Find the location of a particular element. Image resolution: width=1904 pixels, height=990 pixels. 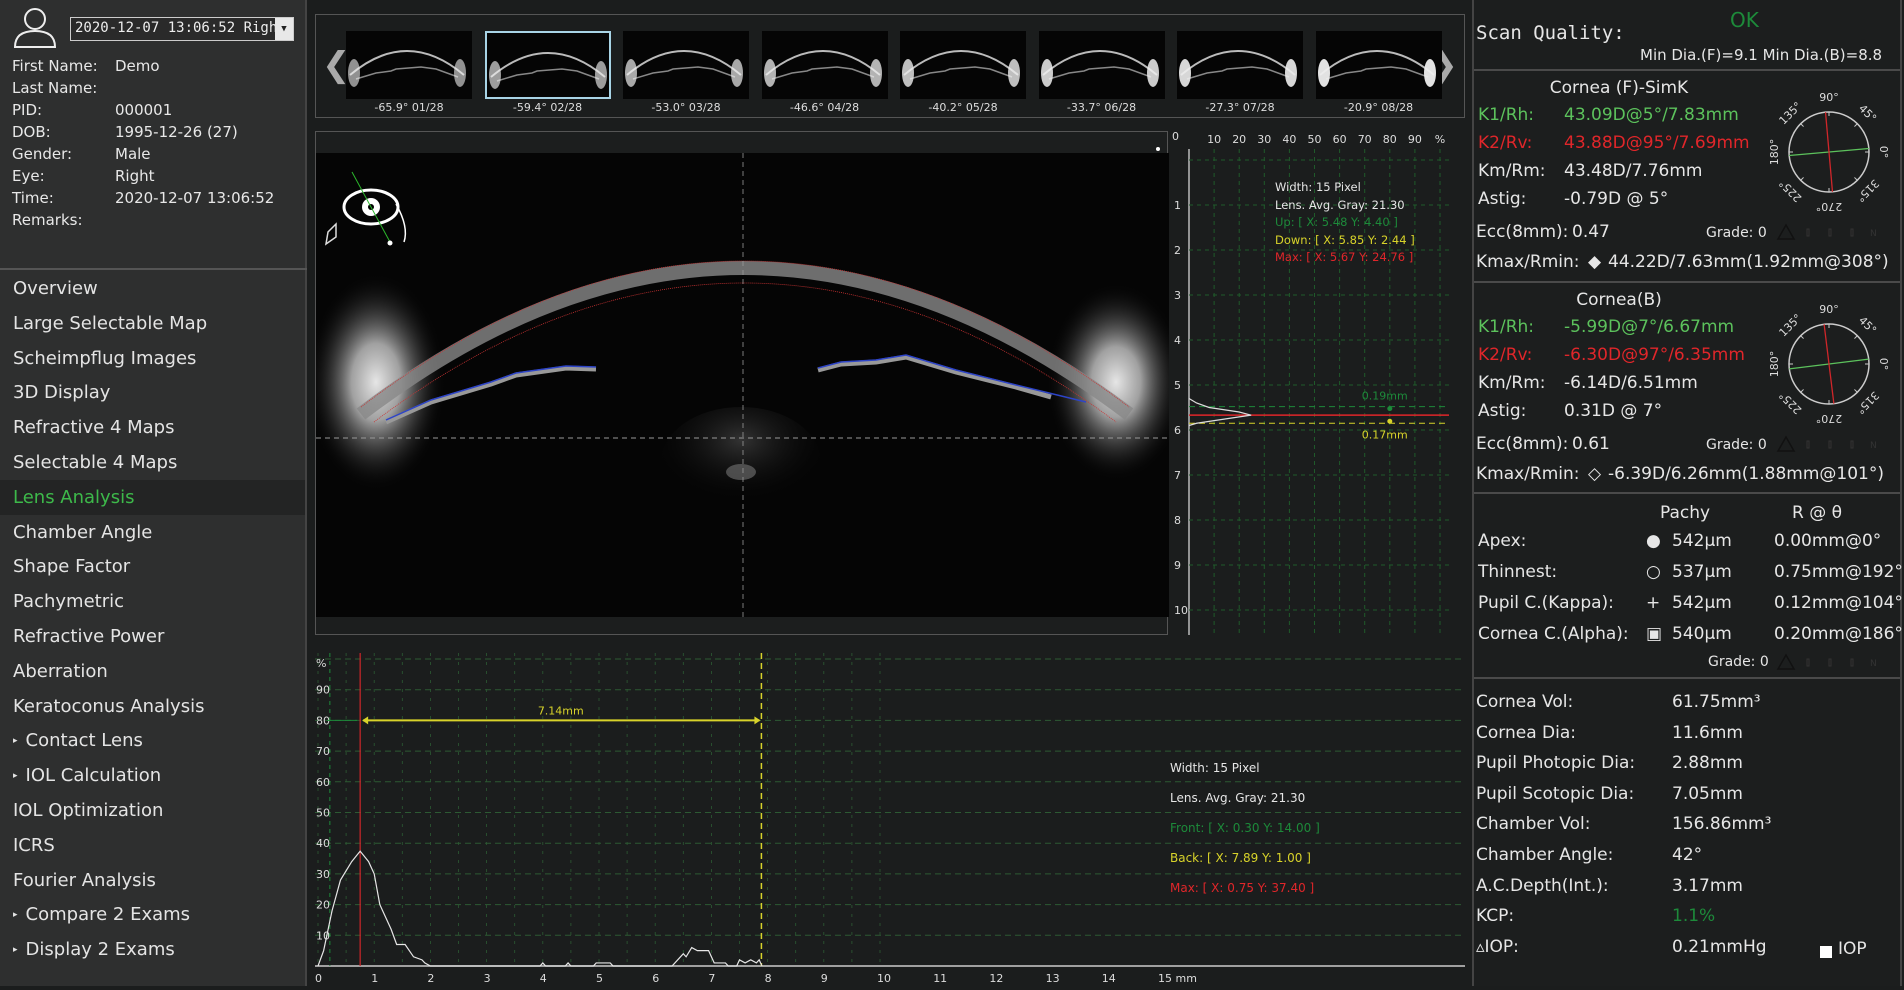

y-tick-label: 1 is located at coordinates (1177, 205).